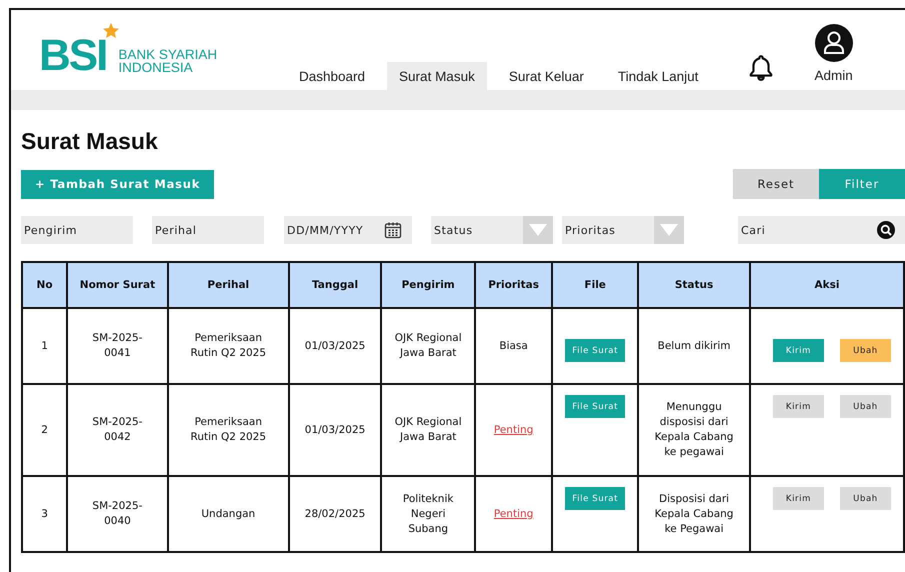  Describe the element at coordinates (886, 230) in the screenshot. I see `search-icon` at that location.